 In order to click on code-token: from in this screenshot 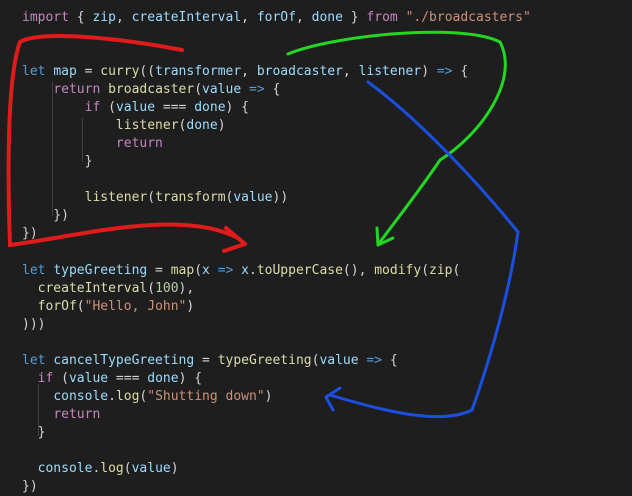, I will do `click(382, 17)`.